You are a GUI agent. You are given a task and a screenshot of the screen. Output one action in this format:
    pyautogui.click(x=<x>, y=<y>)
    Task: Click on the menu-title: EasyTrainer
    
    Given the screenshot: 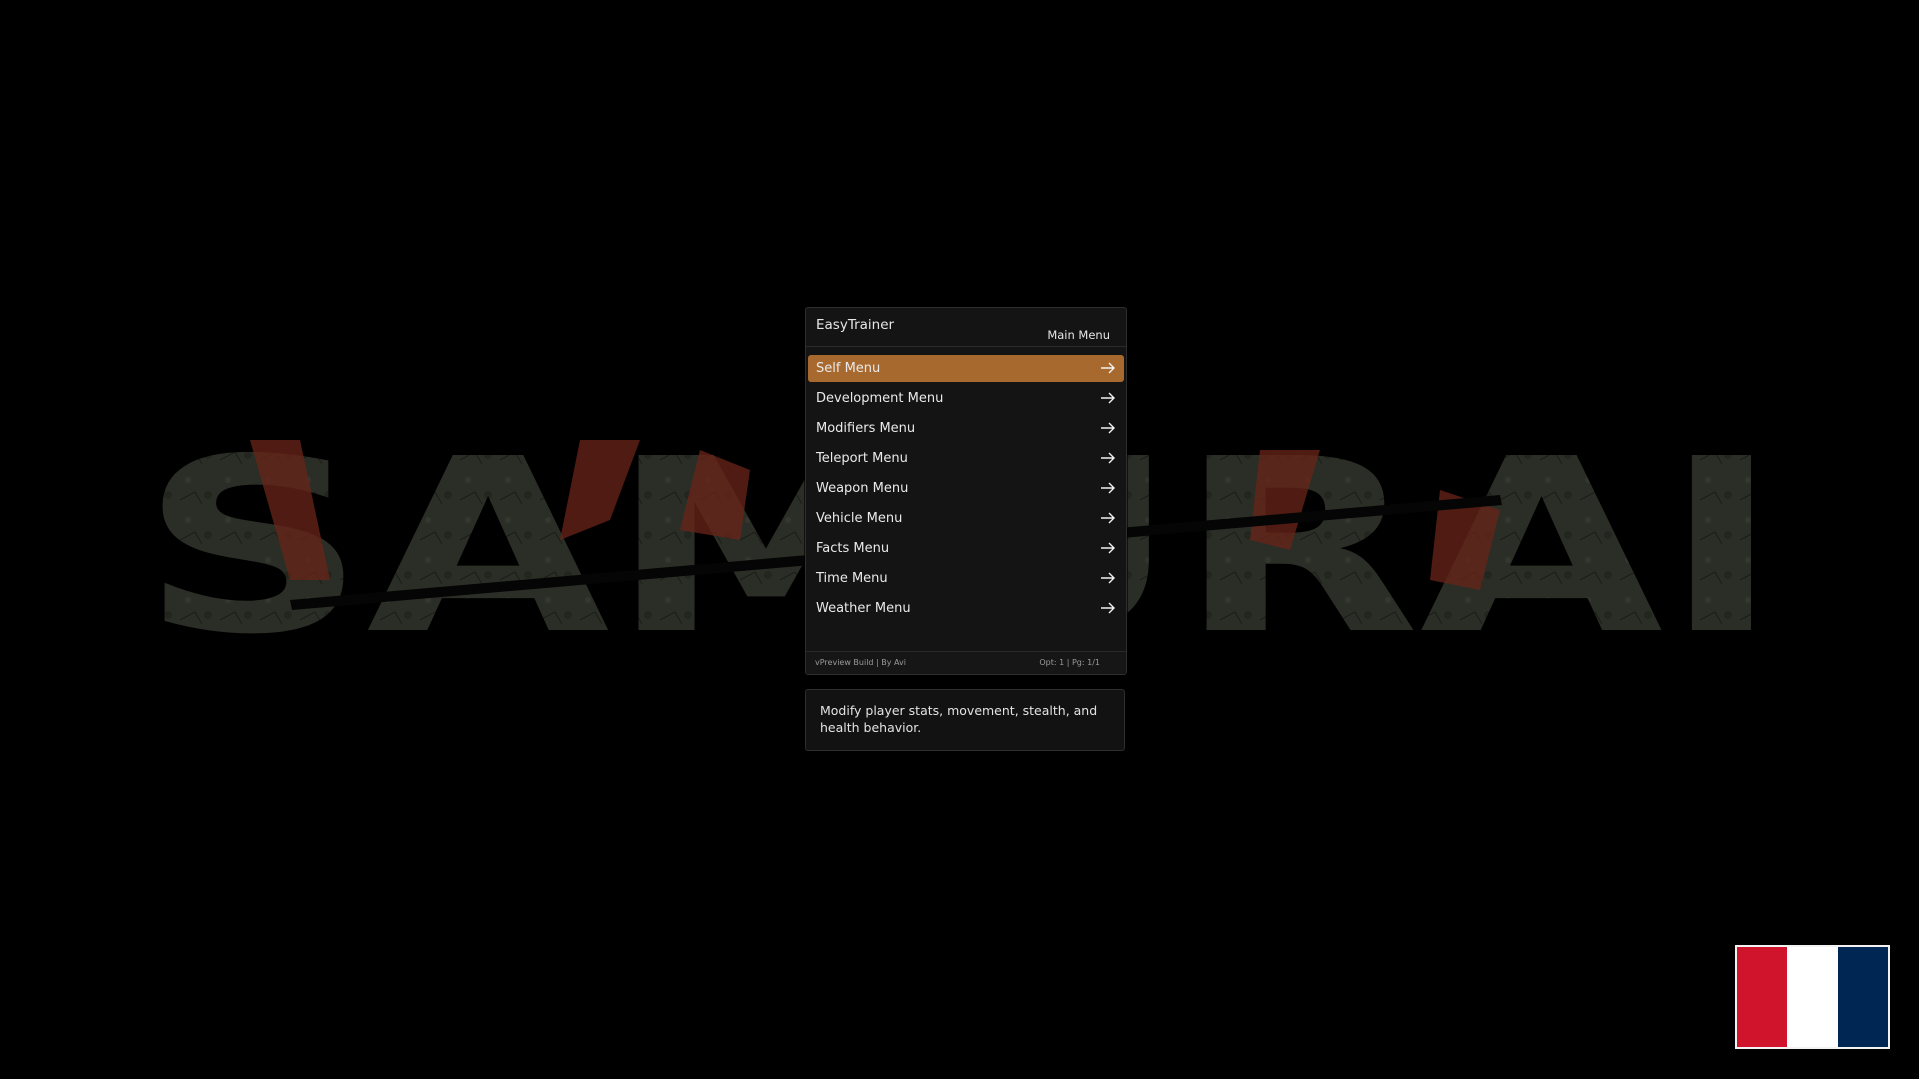 What is the action you would take?
    pyautogui.click(x=855, y=325)
    